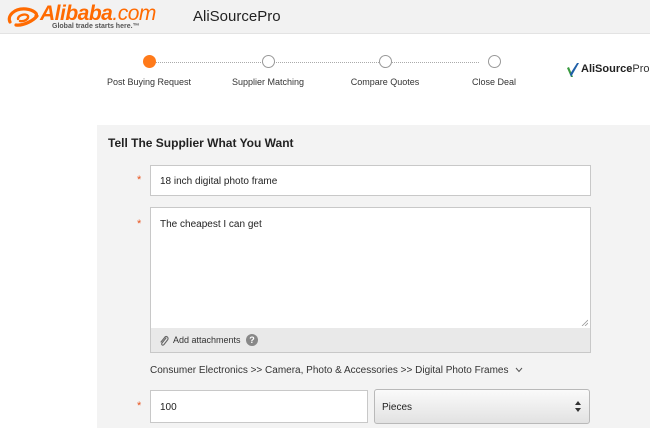 This screenshot has width=650, height=428. Describe the element at coordinates (615, 69) in the screenshot. I see `alisourcepro-wordmark: AliSourcePro` at that location.